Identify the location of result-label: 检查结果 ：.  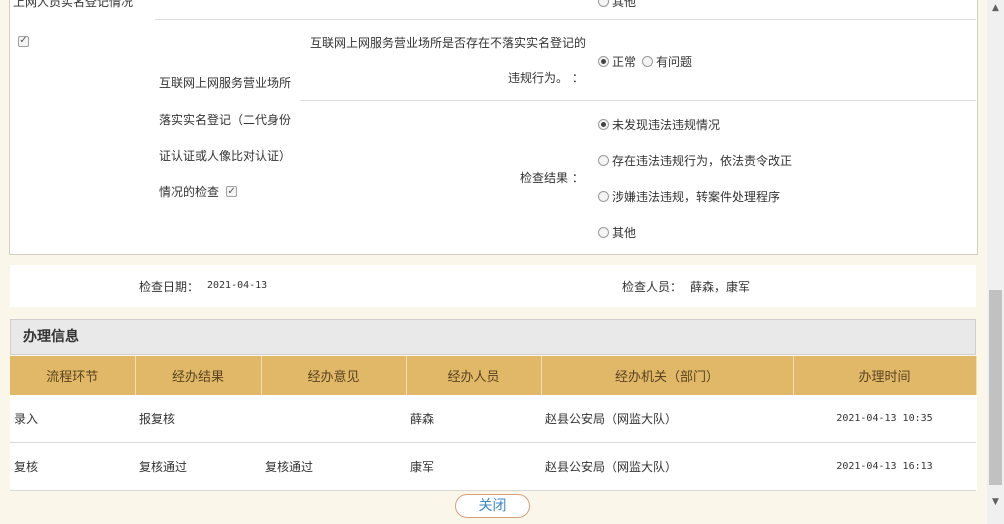
(552, 178).